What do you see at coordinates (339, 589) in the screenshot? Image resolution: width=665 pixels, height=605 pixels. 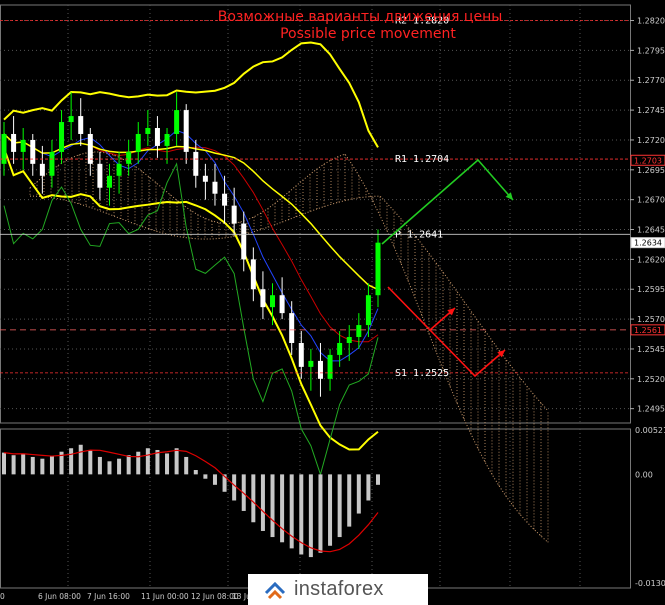 I see `logo-text: instaforex` at bounding box center [339, 589].